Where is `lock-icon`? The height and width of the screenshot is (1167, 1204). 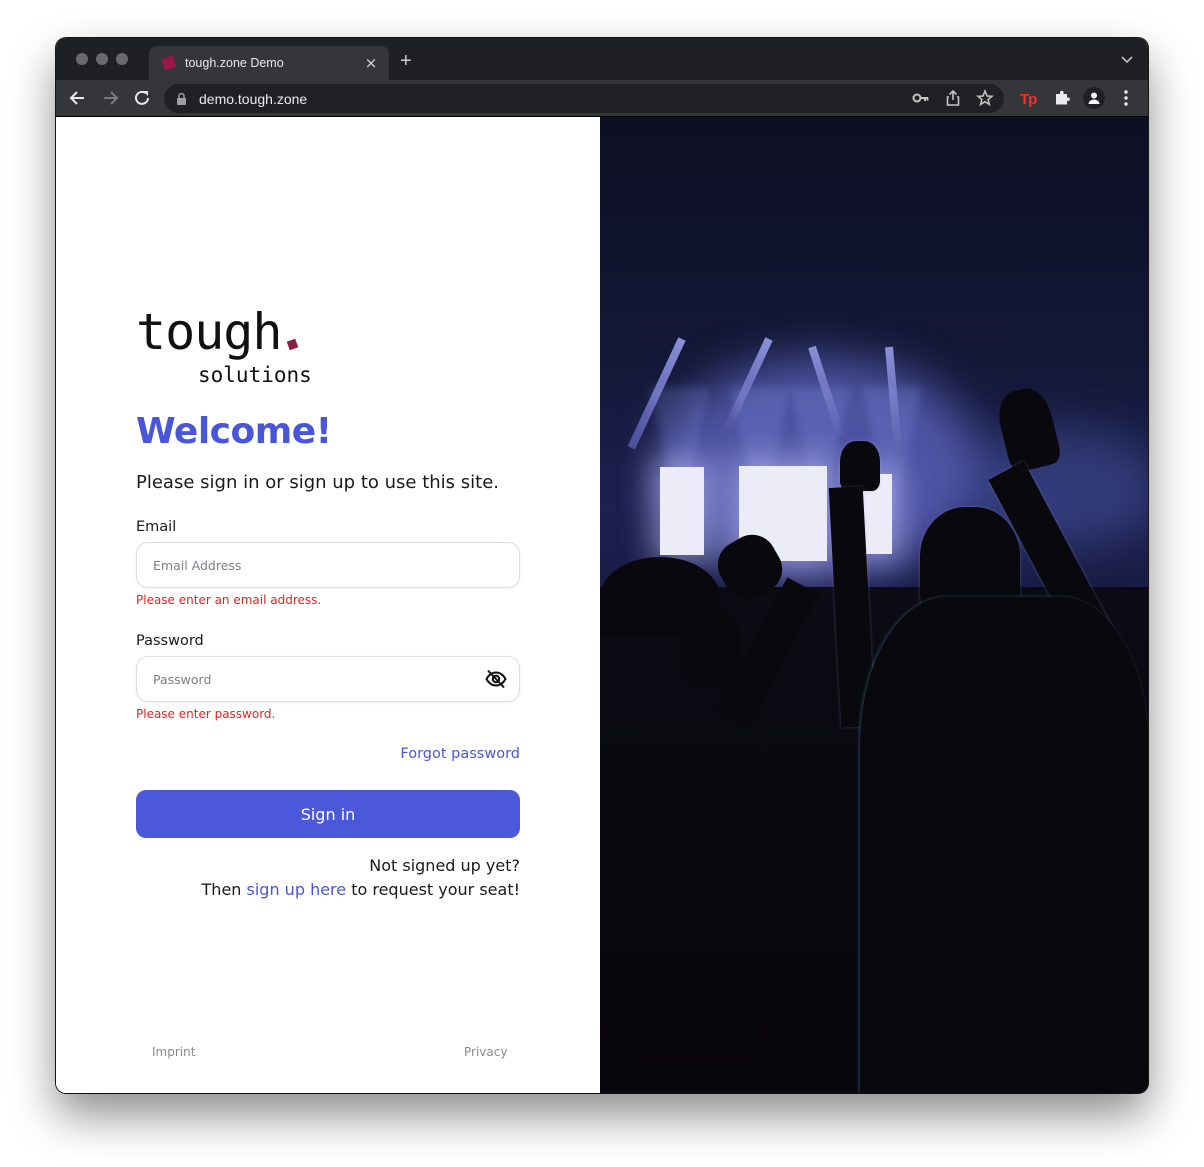
lock-icon is located at coordinates (181, 98).